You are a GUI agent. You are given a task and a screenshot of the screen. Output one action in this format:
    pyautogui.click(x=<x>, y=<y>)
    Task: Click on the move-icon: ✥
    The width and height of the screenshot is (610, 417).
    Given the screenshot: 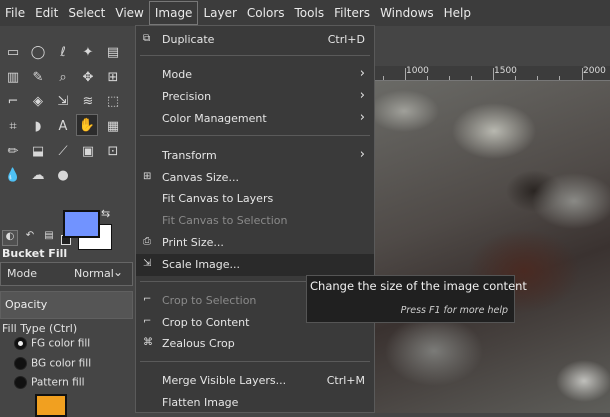 What is the action you would take?
    pyautogui.click(x=88, y=77)
    